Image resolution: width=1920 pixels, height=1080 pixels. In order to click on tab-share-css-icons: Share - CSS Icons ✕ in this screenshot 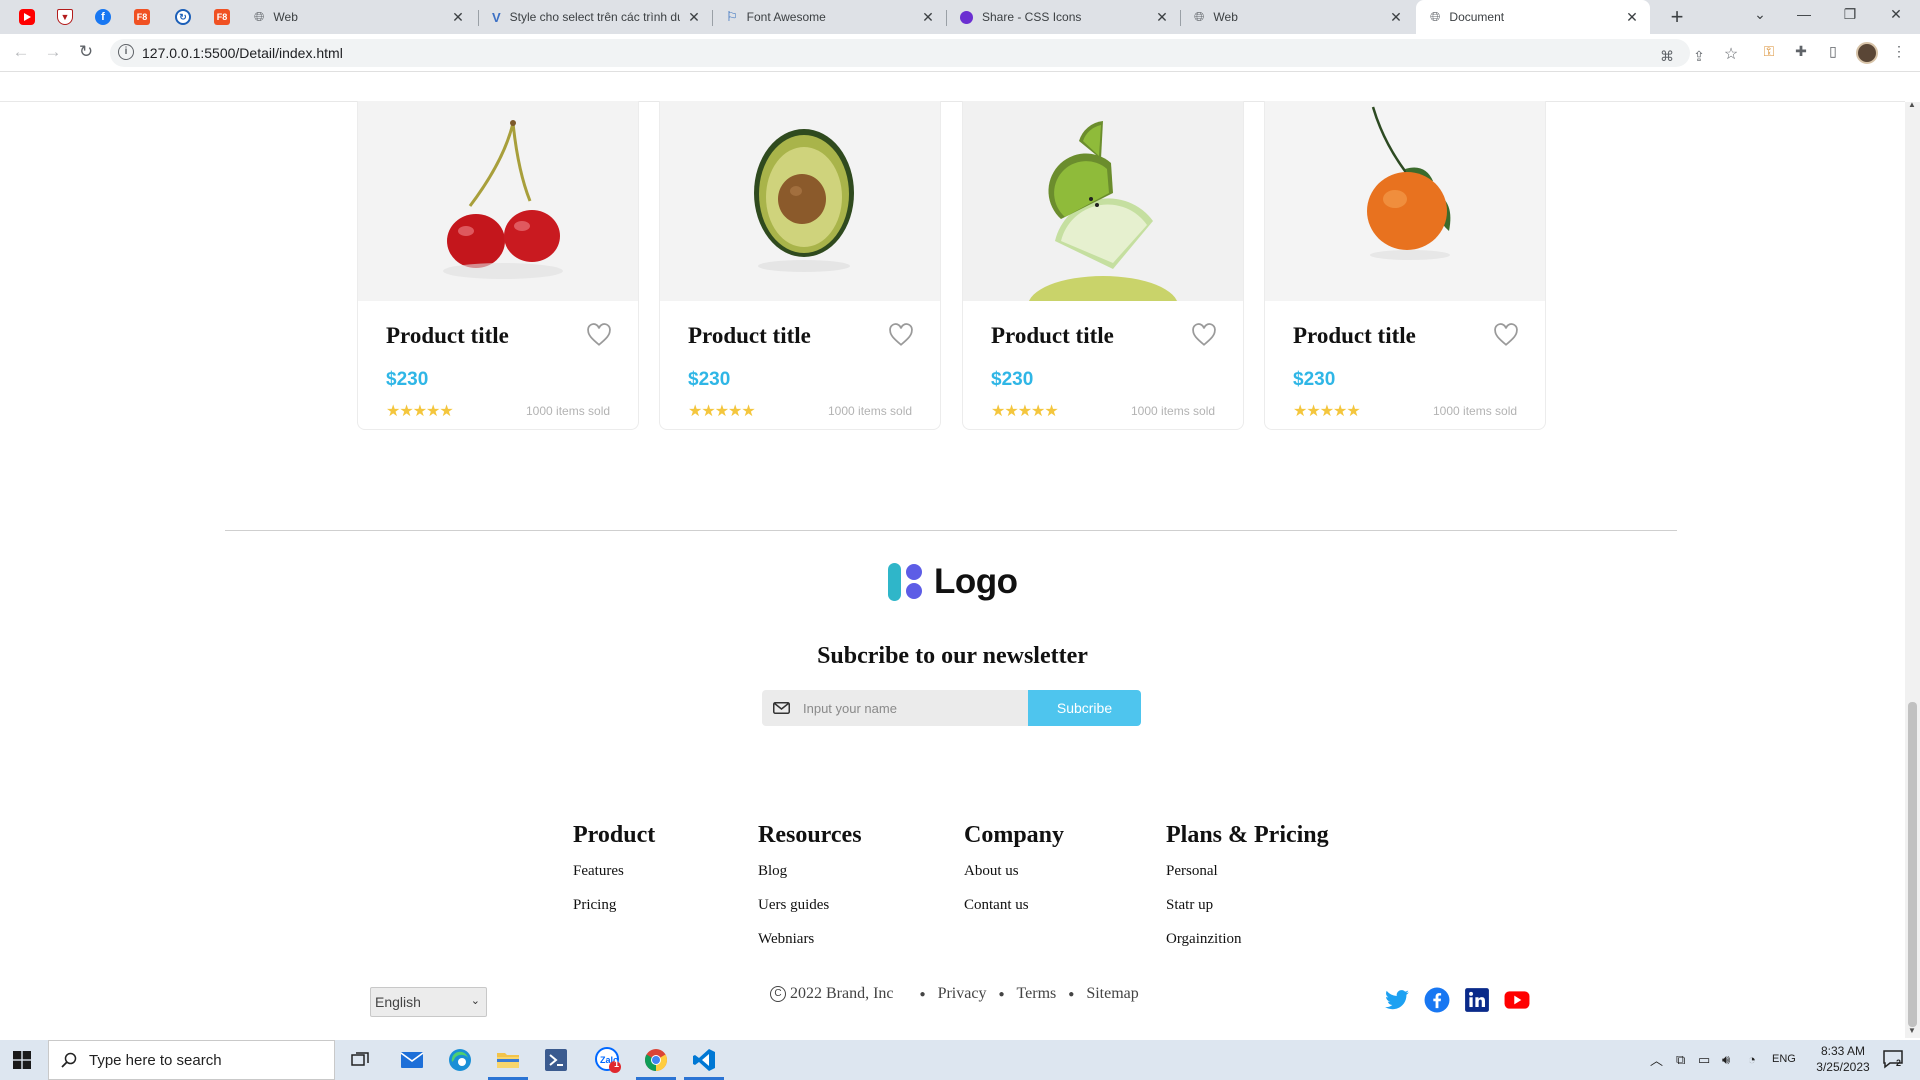, I will do `click(1063, 17)`.